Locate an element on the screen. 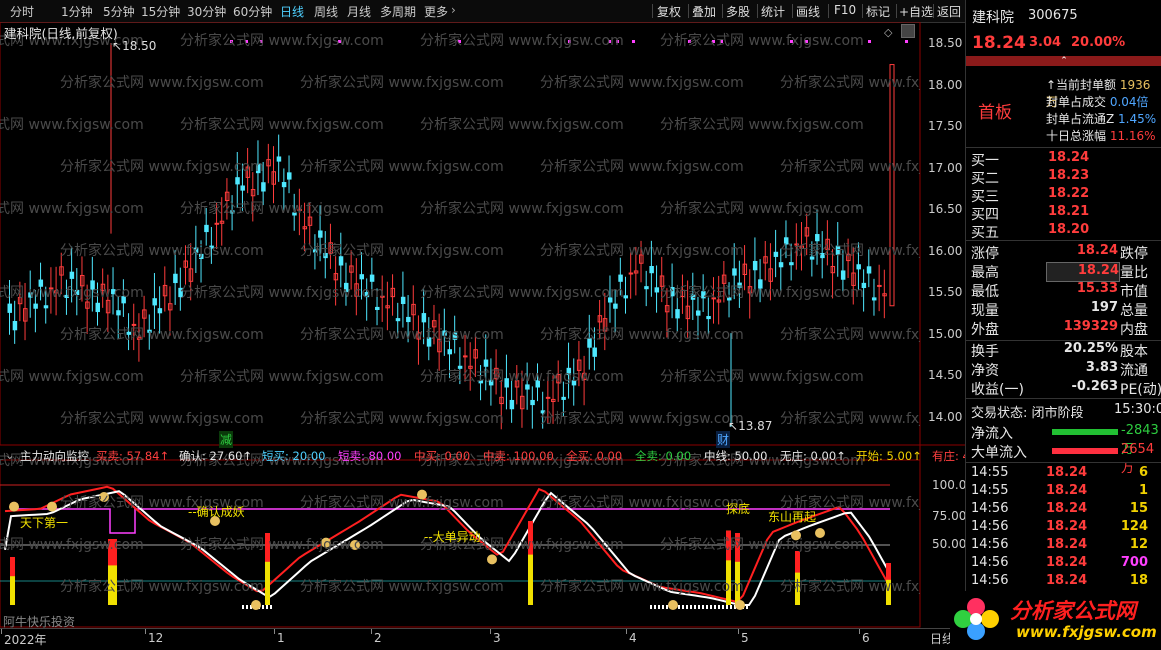 Image resolution: width=1161 pixels, height=650 pixels. tab-monthly: 月线 is located at coordinates (359, 11).